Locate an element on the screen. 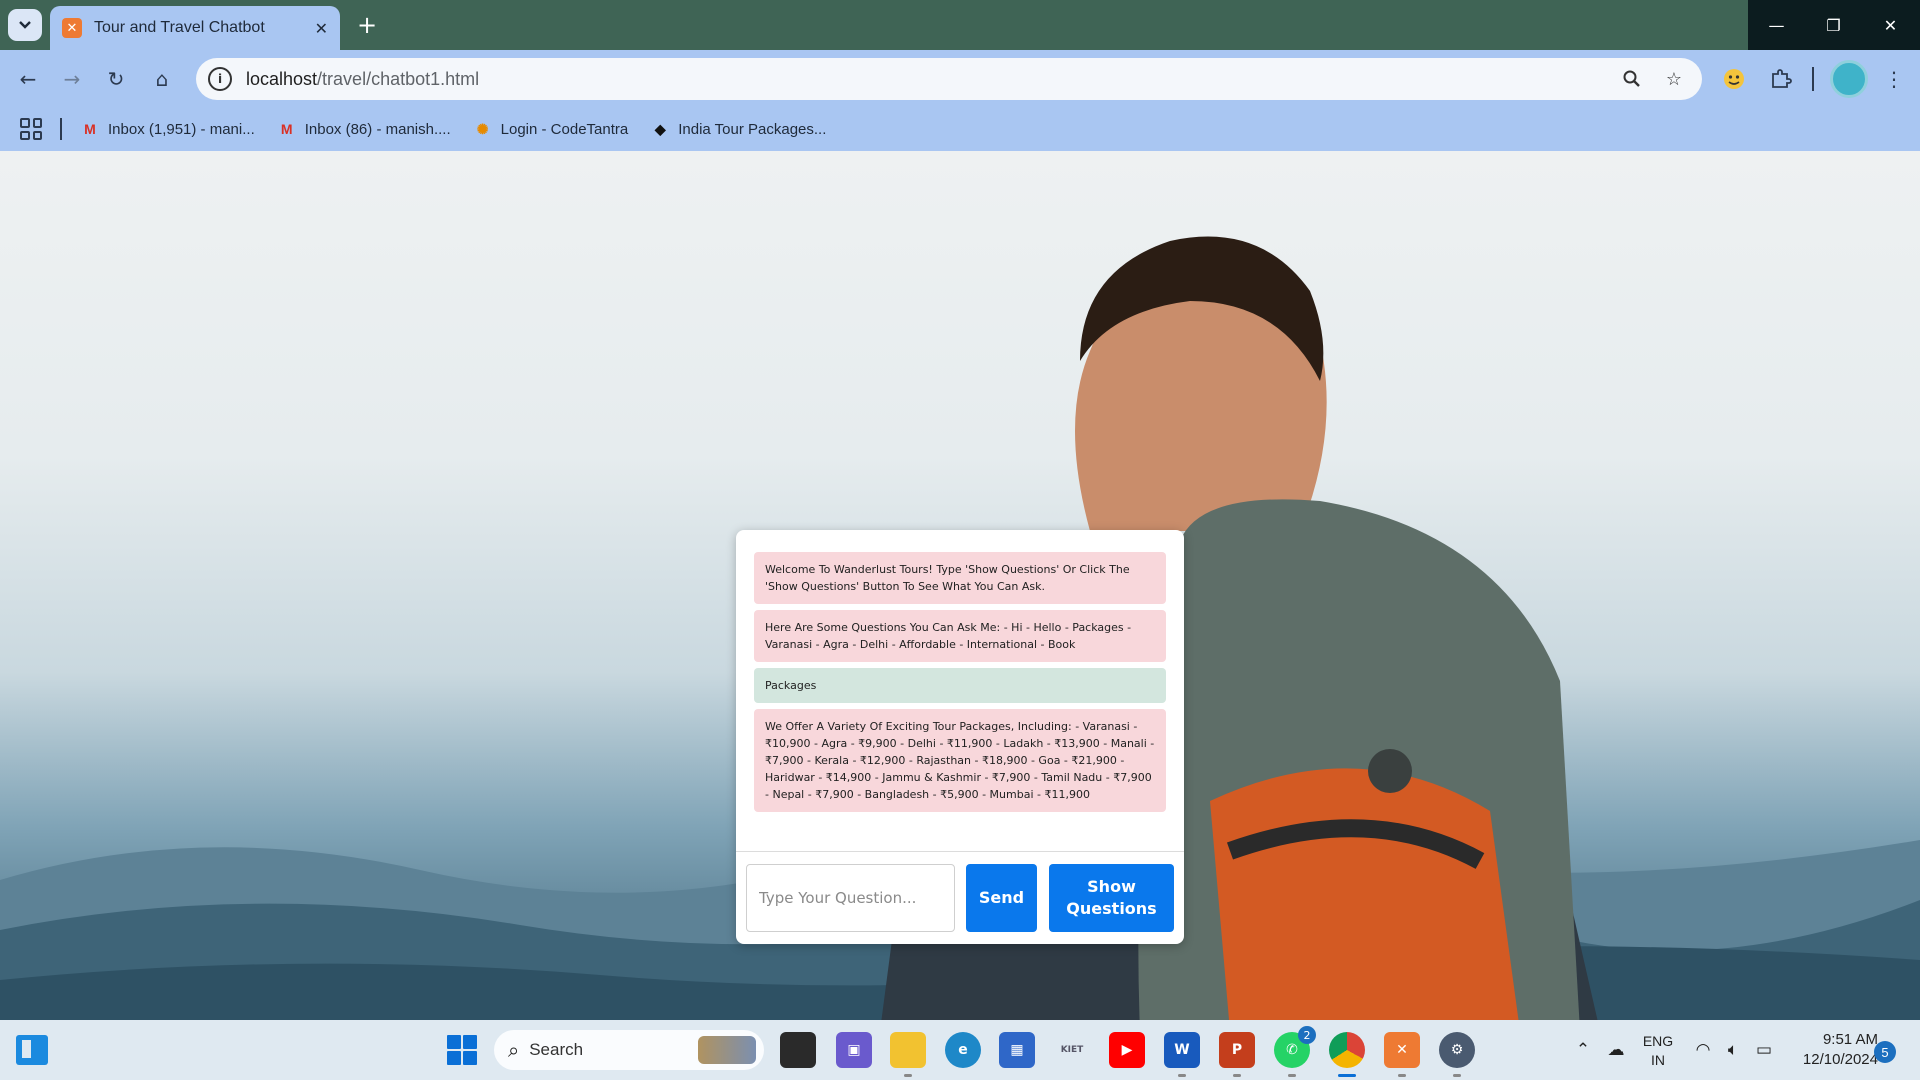 This screenshot has height=1080, width=1920. url-text: localhost/travel/chatbot1.html is located at coordinates (926, 79).